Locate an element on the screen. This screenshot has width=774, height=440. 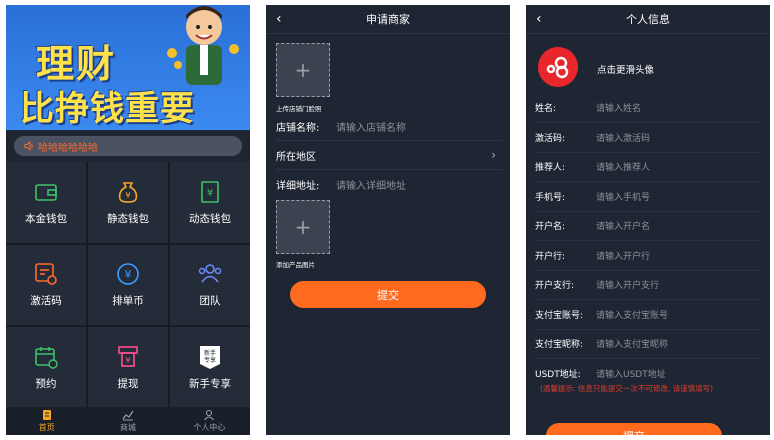
speaker-icon is located at coordinates (28, 146).